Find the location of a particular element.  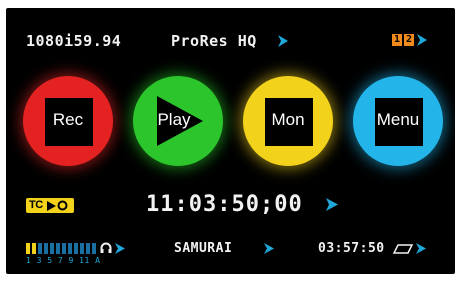

mon-button: Mon is located at coordinates (288, 121).